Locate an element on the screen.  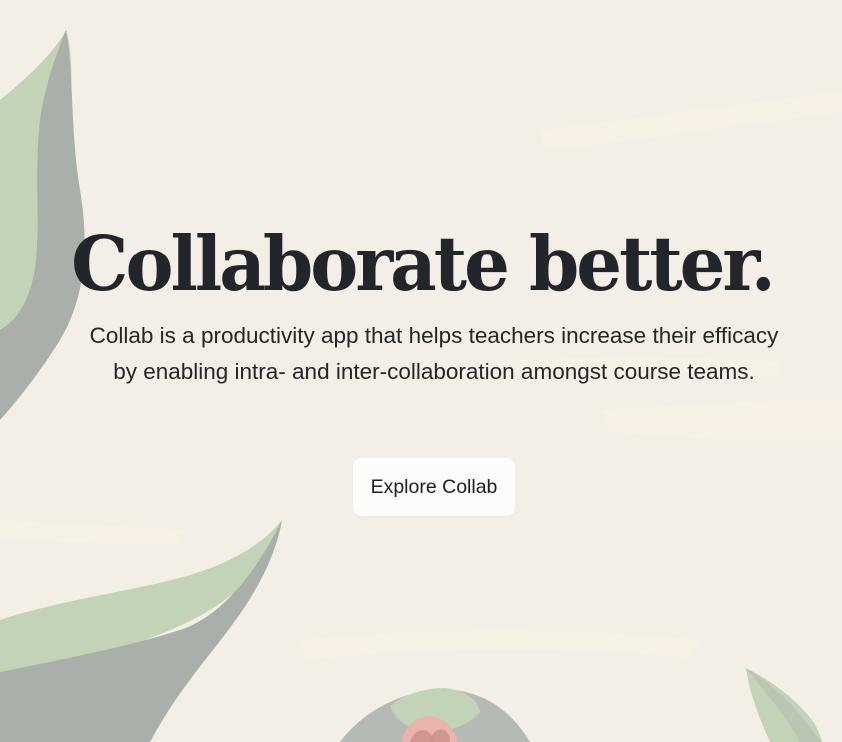
explore-collab-button: Explore Collab is located at coordinates (434, 487).